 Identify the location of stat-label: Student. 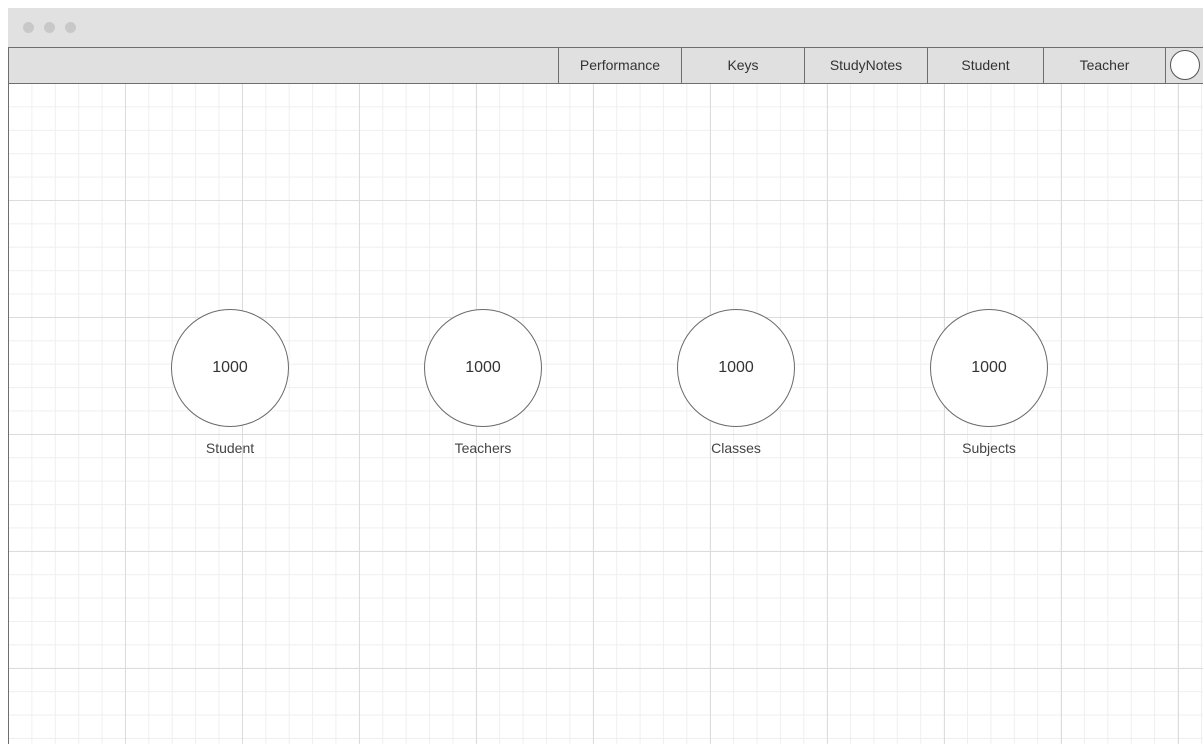
(230, 448).